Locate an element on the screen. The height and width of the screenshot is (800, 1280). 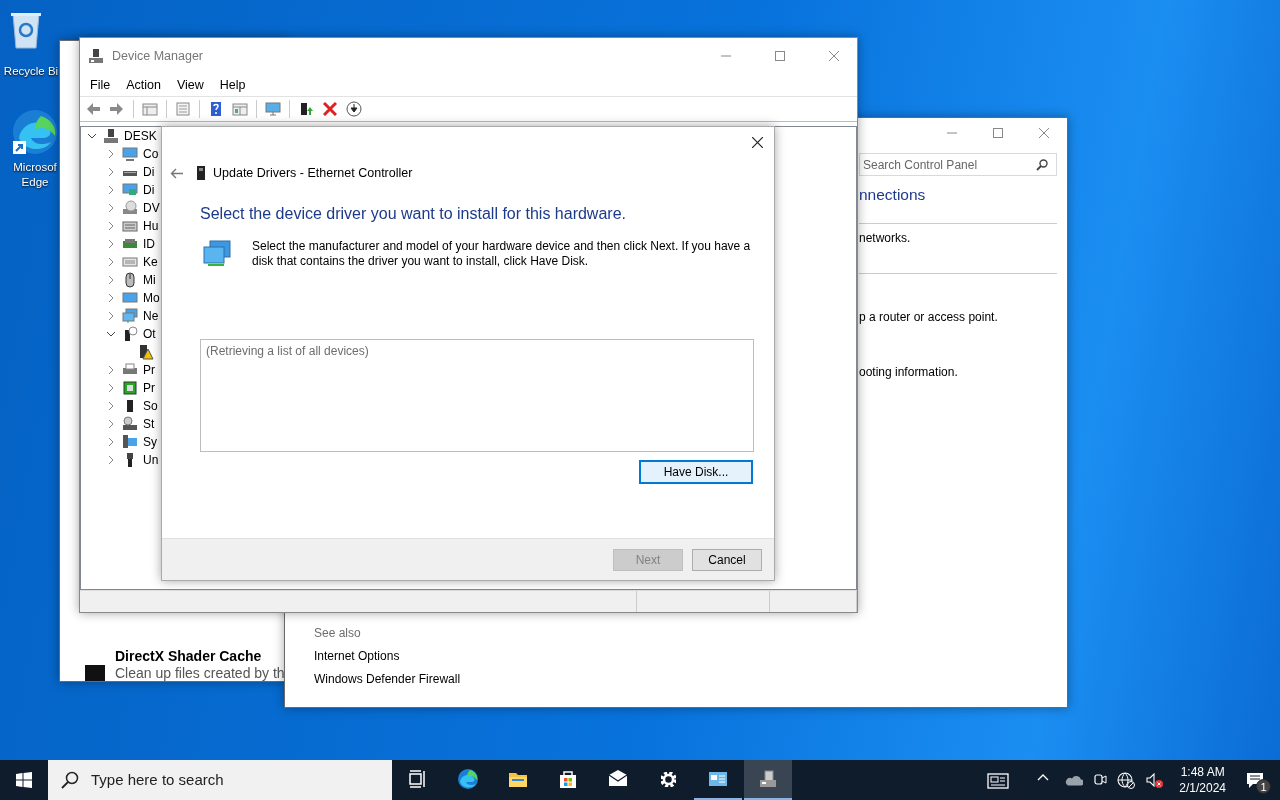
windows-icon is located at coordinates (24, 780).